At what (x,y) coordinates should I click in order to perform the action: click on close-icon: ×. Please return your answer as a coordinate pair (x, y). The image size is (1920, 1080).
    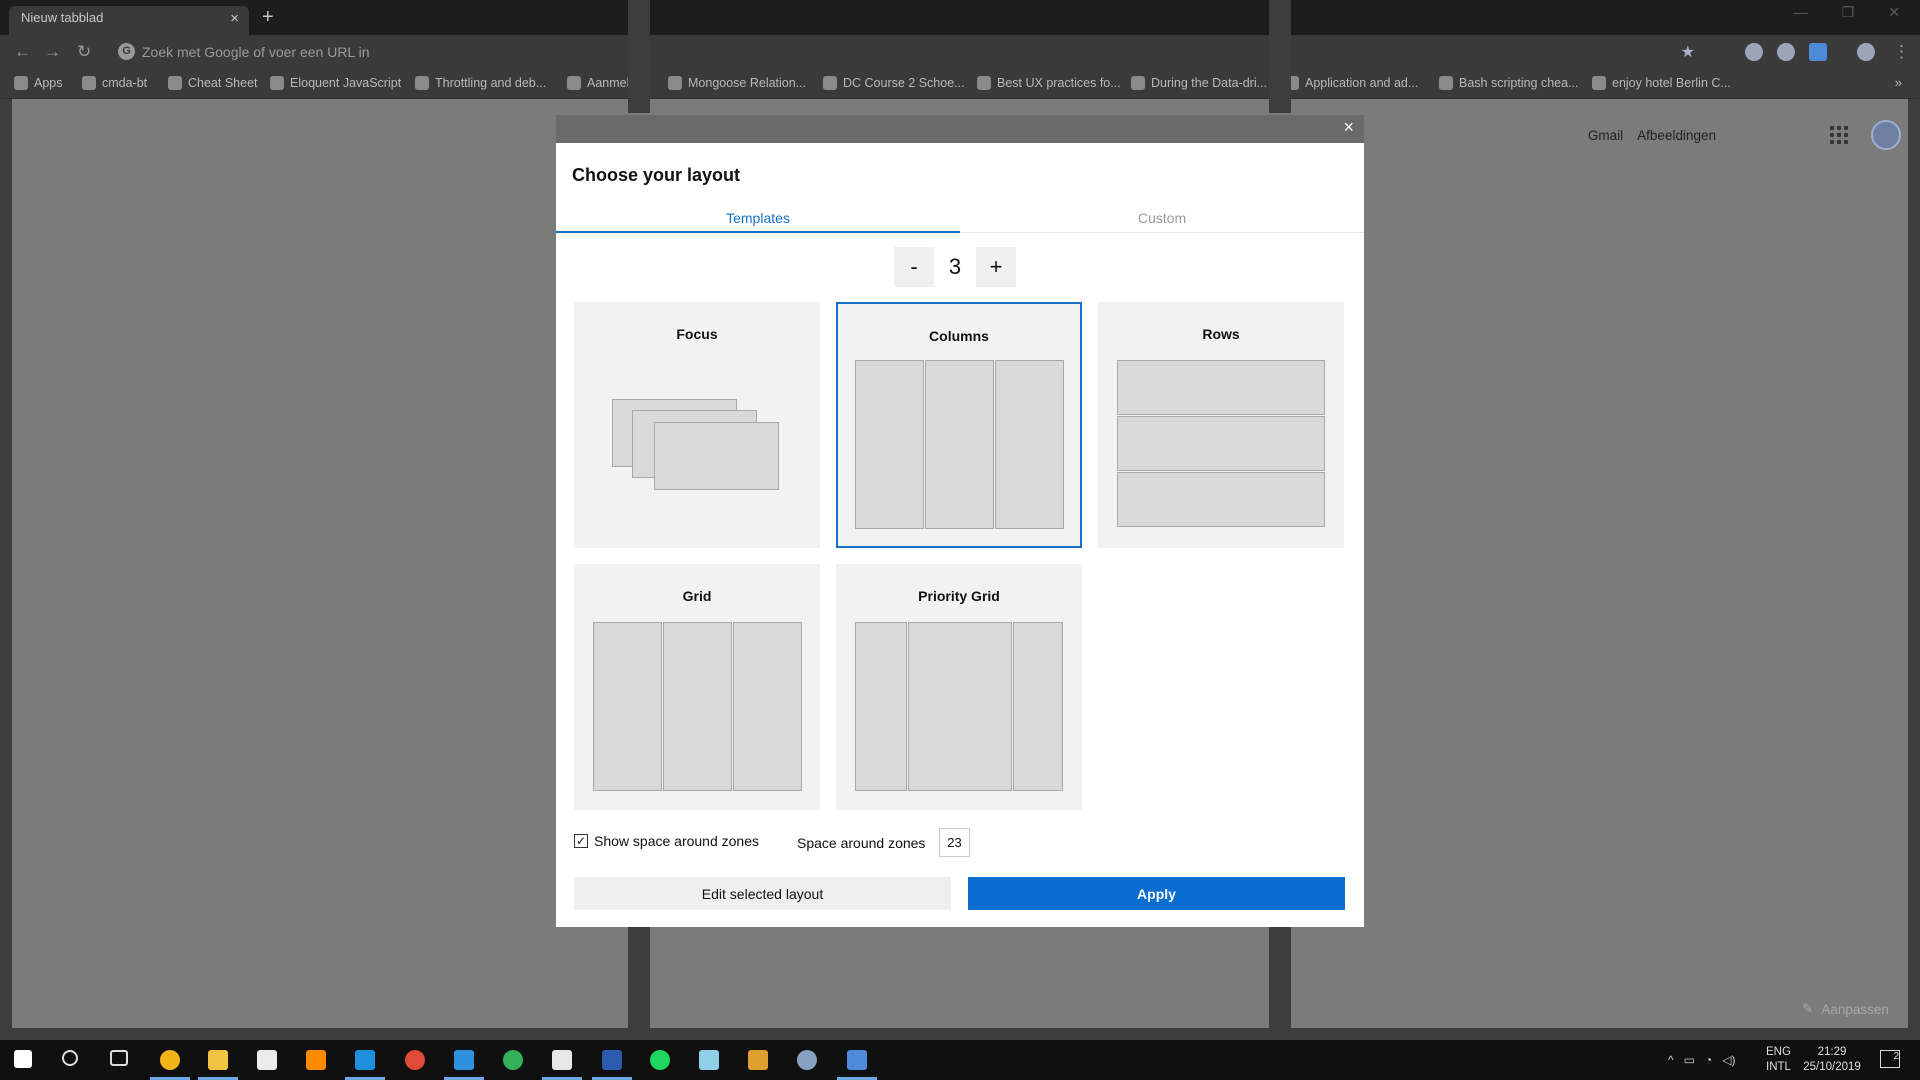
    Looking at the image, I should click on (1348, 127).